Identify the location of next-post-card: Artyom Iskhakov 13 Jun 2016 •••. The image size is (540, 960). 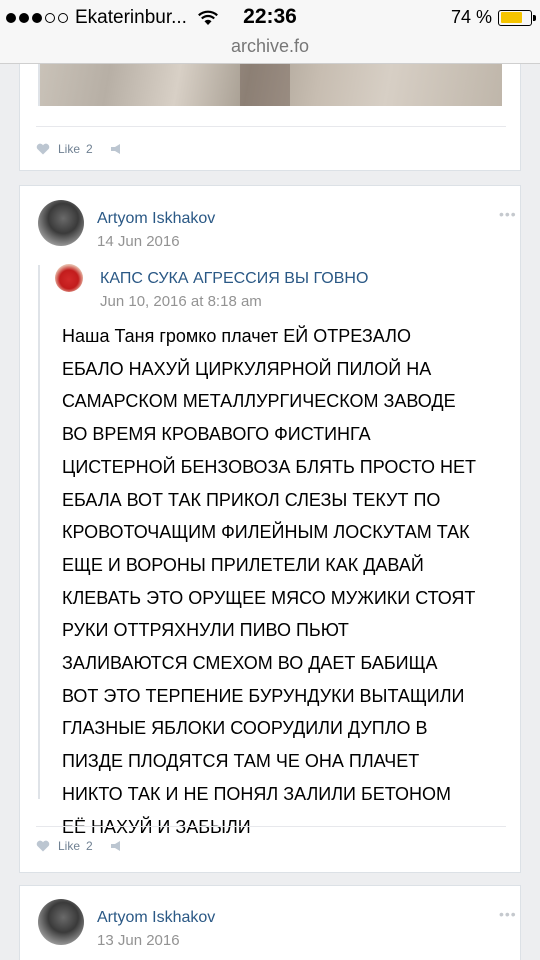
(270, 922).